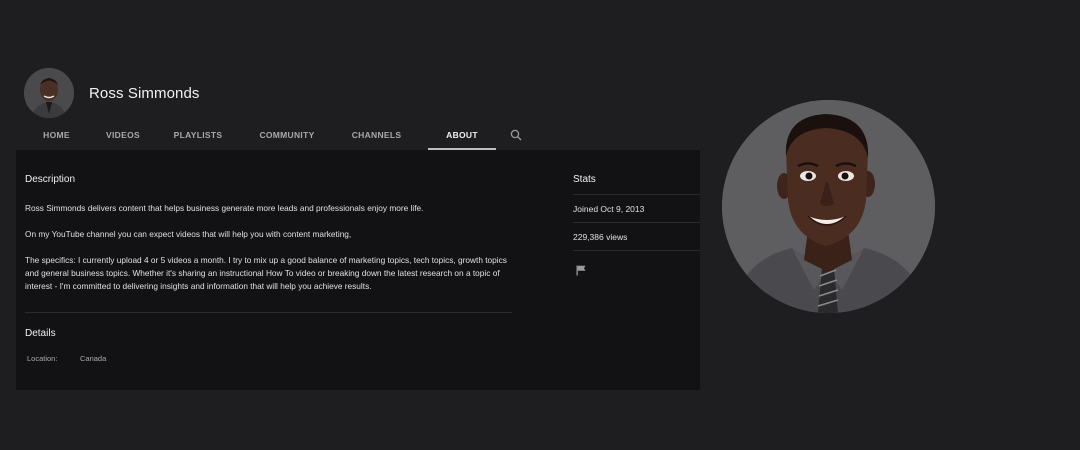  What do you see at coordinates (56, 135) in the screenshot?
I see `tab-home: HOME` at bounding box center [56, 135].